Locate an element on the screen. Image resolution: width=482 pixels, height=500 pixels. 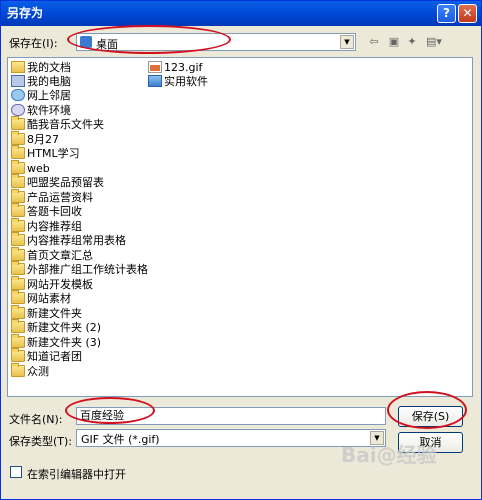
list-item: 众测 is located at coordinates (30, 371).